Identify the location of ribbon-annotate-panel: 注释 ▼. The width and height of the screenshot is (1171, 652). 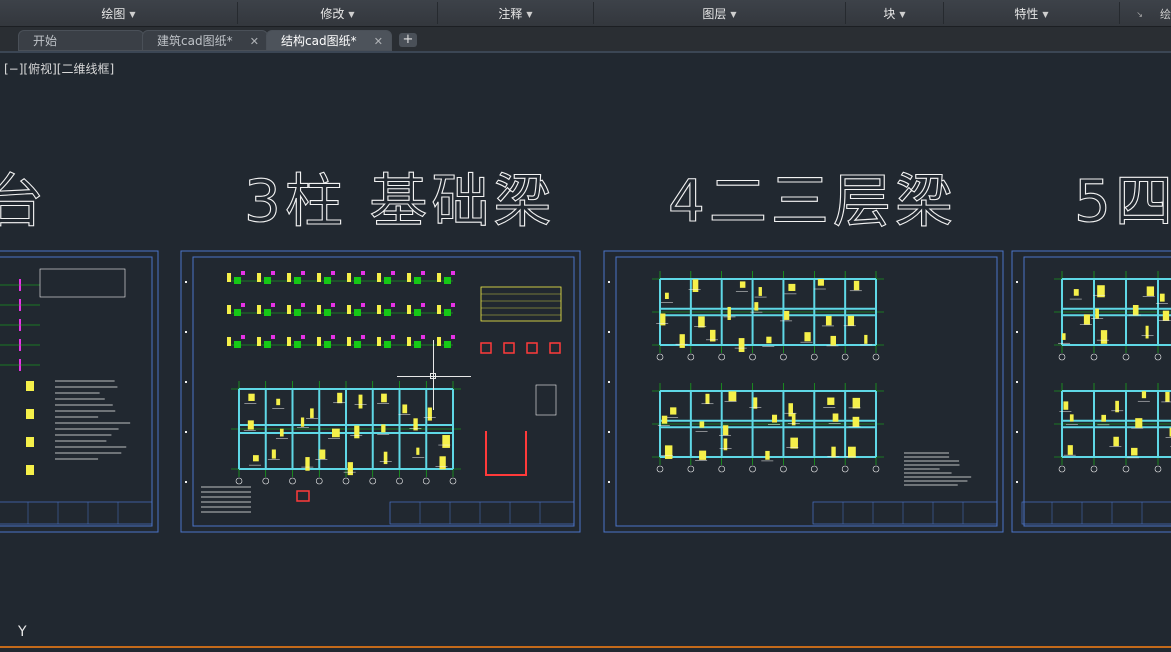
(516, 13).